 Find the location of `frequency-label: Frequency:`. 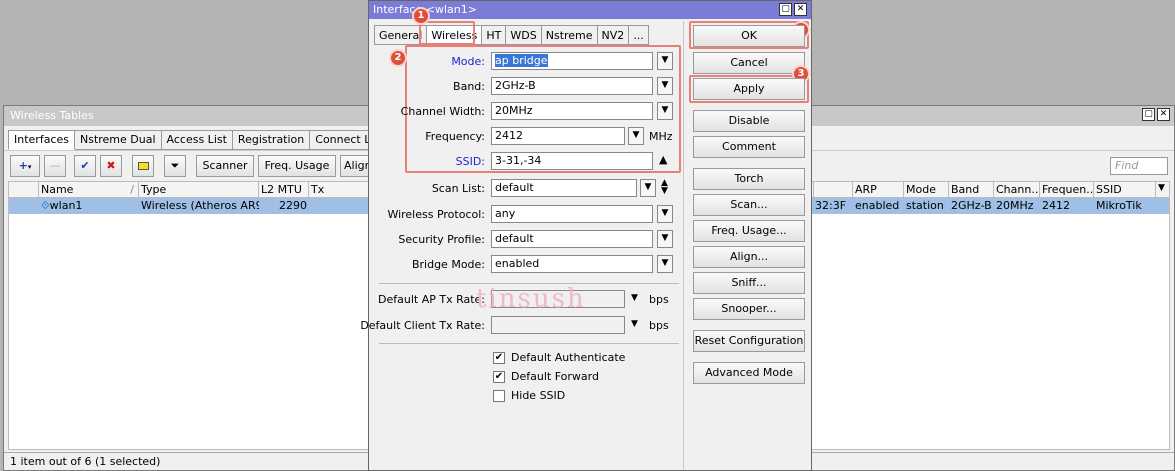

frequency-label: Frequency: is located at coordinates (455, 136).